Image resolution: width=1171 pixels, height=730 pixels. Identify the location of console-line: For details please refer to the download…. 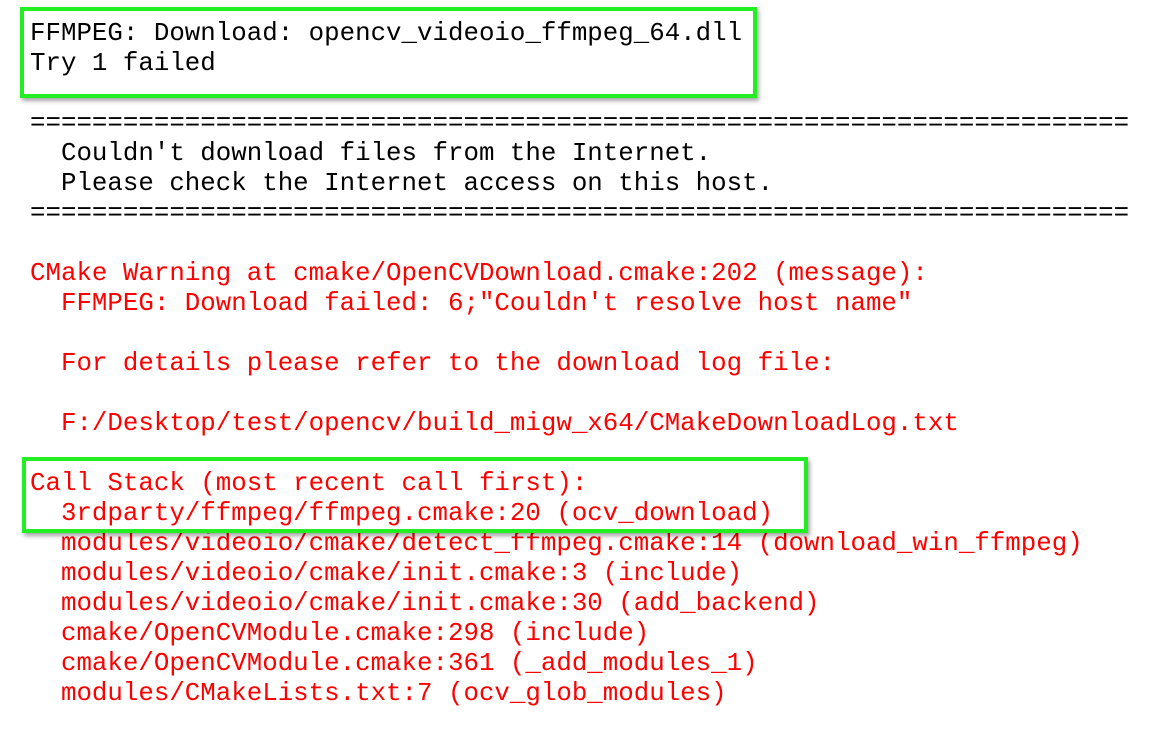
(432, 363).